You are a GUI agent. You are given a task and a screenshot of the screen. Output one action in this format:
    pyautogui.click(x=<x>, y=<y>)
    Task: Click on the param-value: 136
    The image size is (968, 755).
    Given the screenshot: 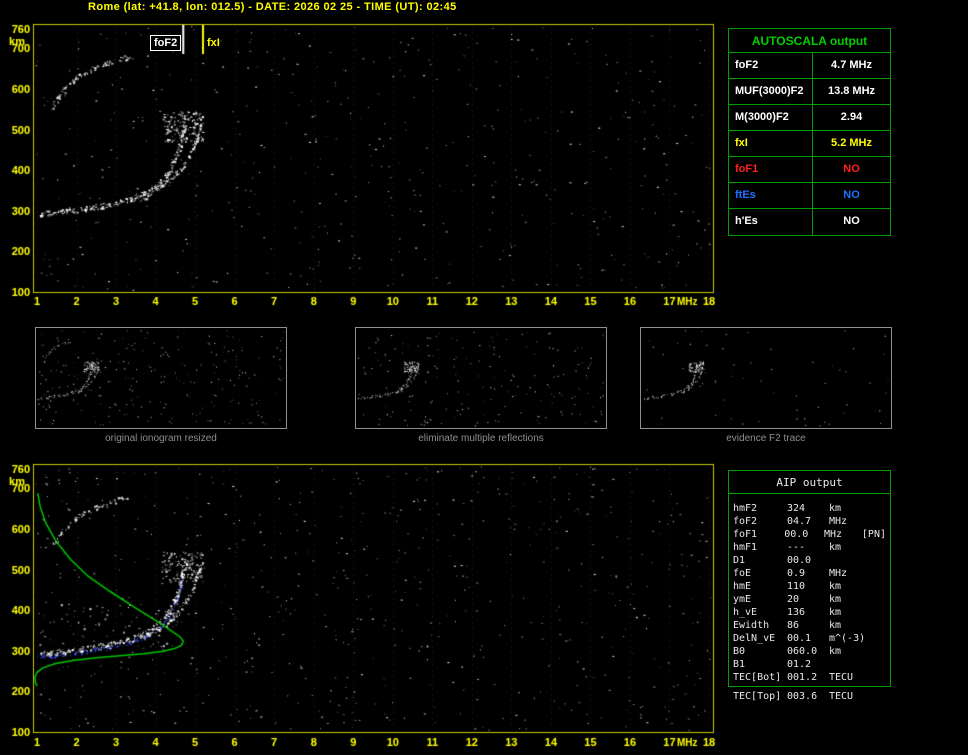 What is the action you would take?
    pyautogui.click(x=796, y=612)
    